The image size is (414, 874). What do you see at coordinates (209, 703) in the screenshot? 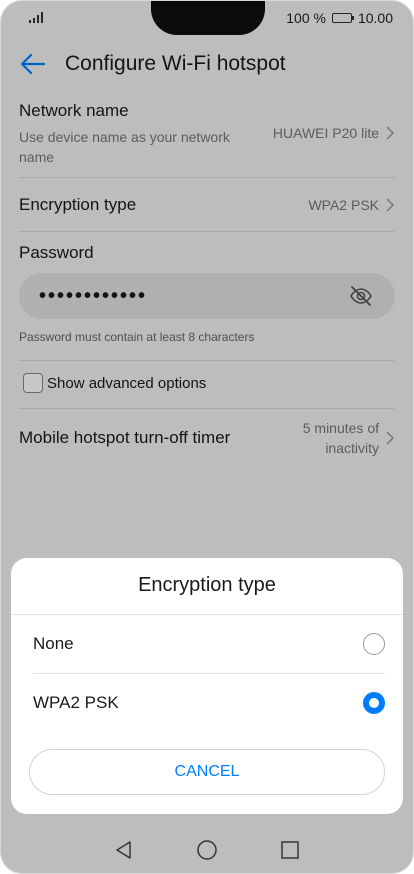
I see `option-wpa2-psk: WPA2 PSK` at bounding box center [209, 703].